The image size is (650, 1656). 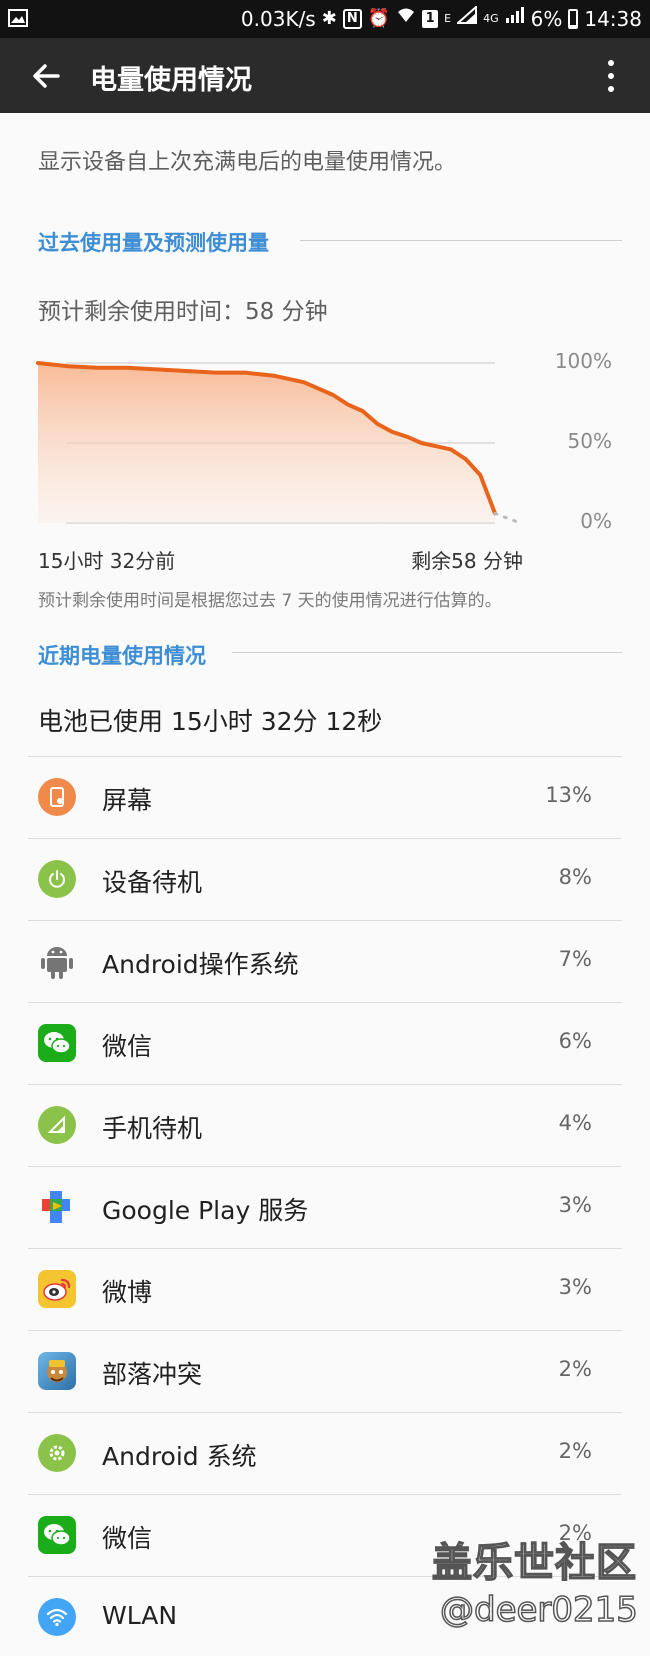 What do you see at coordinates (200, 964) in the screenshot?
I see `usage-item-label: Android操作系统` at bounding box center [200, 964].